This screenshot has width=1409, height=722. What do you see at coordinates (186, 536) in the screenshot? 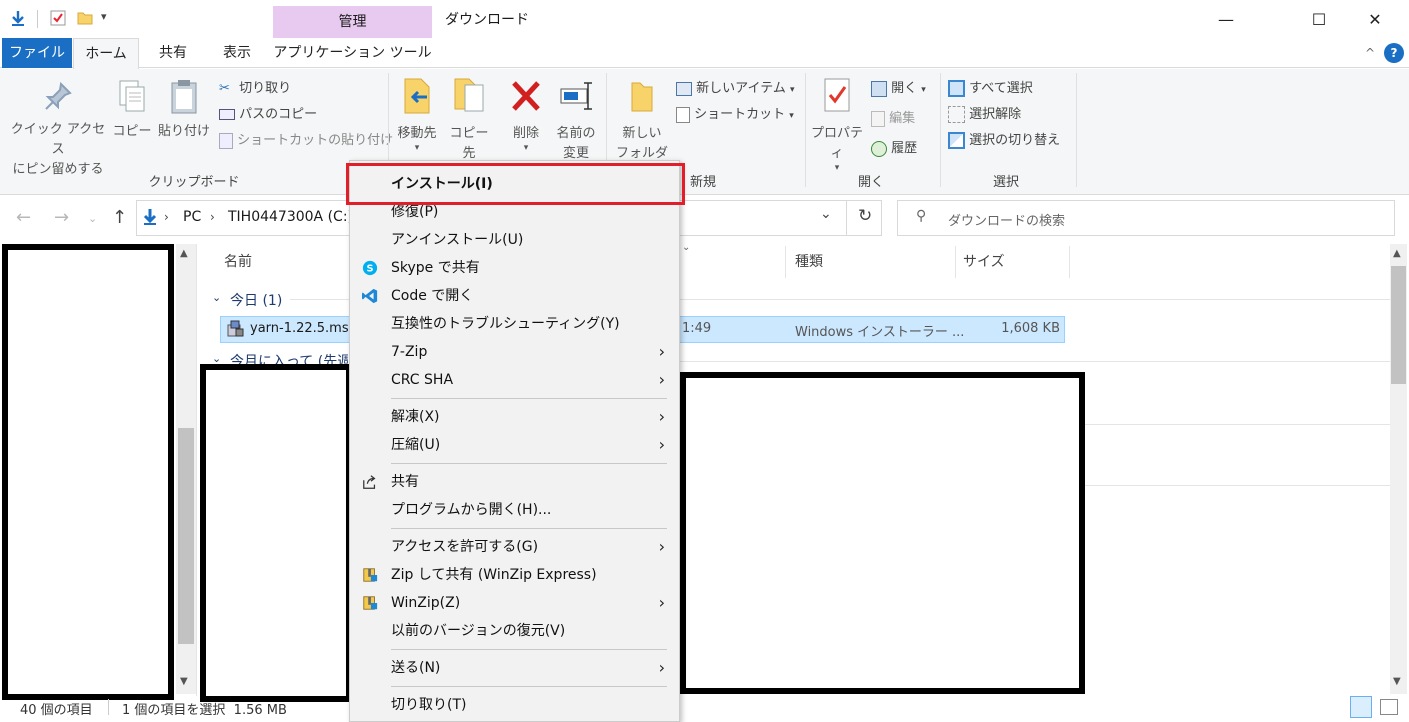
I see `nav-scroll-thumb` at bounding box center [186, 536].